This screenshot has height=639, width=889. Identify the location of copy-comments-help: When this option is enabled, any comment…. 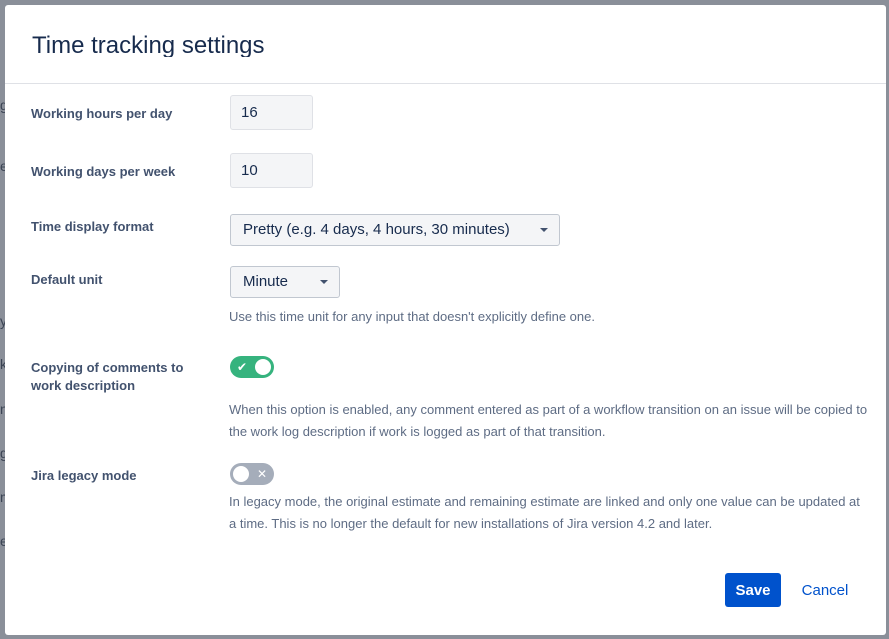
(548, 420).